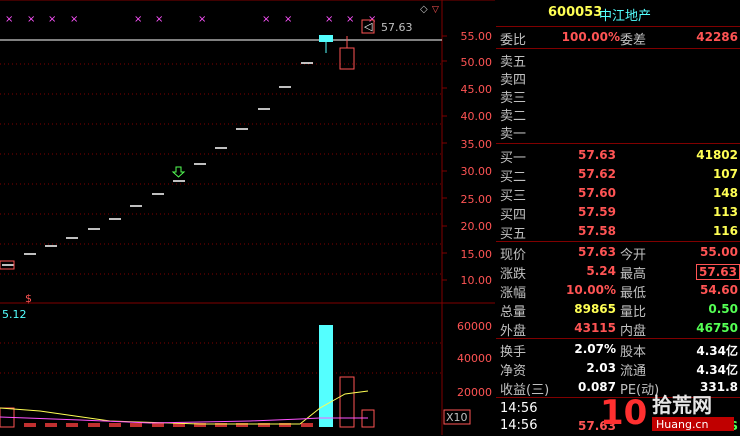 The image size is (740, 436). Describe the element at coordinates (513, 234) in the screenshot. I see `bid-label: 买五` at that location.